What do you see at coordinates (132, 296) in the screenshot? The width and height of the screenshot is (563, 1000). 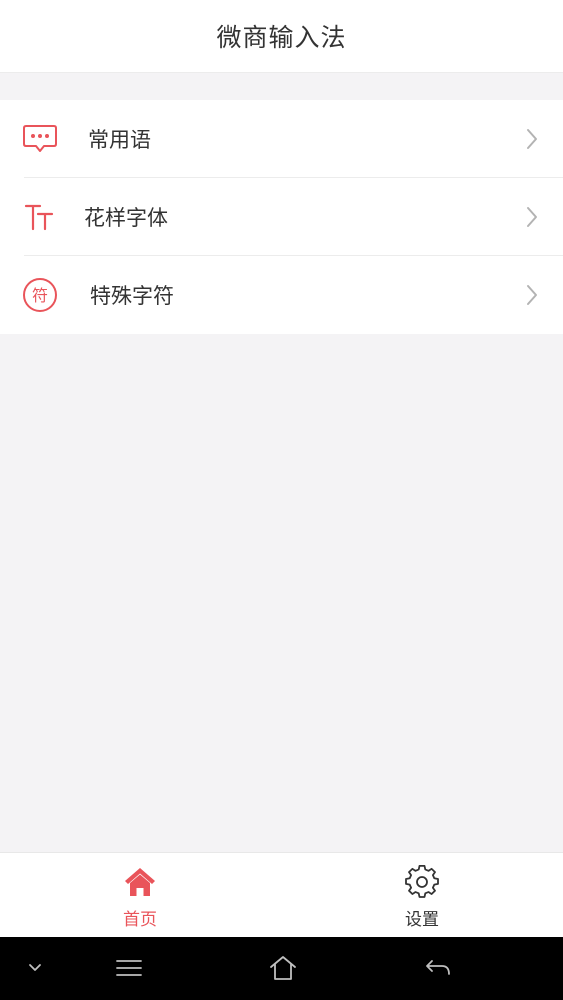 I see `menu-item-label: 特殊字符` at bounding box center [132, 296].